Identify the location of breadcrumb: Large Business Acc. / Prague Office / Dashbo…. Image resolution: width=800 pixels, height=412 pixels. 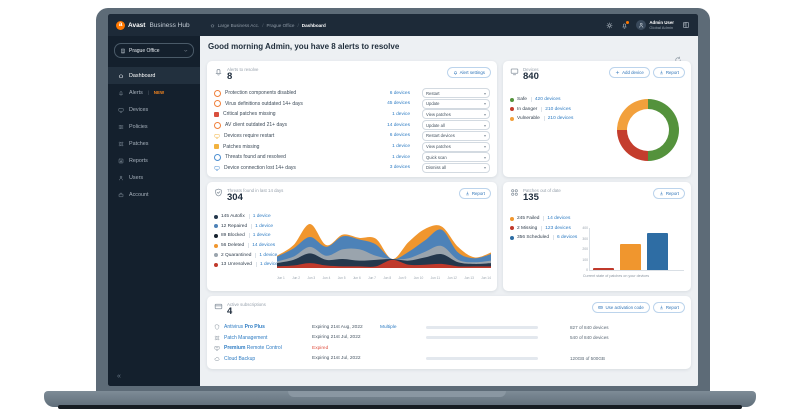
(268, 25).